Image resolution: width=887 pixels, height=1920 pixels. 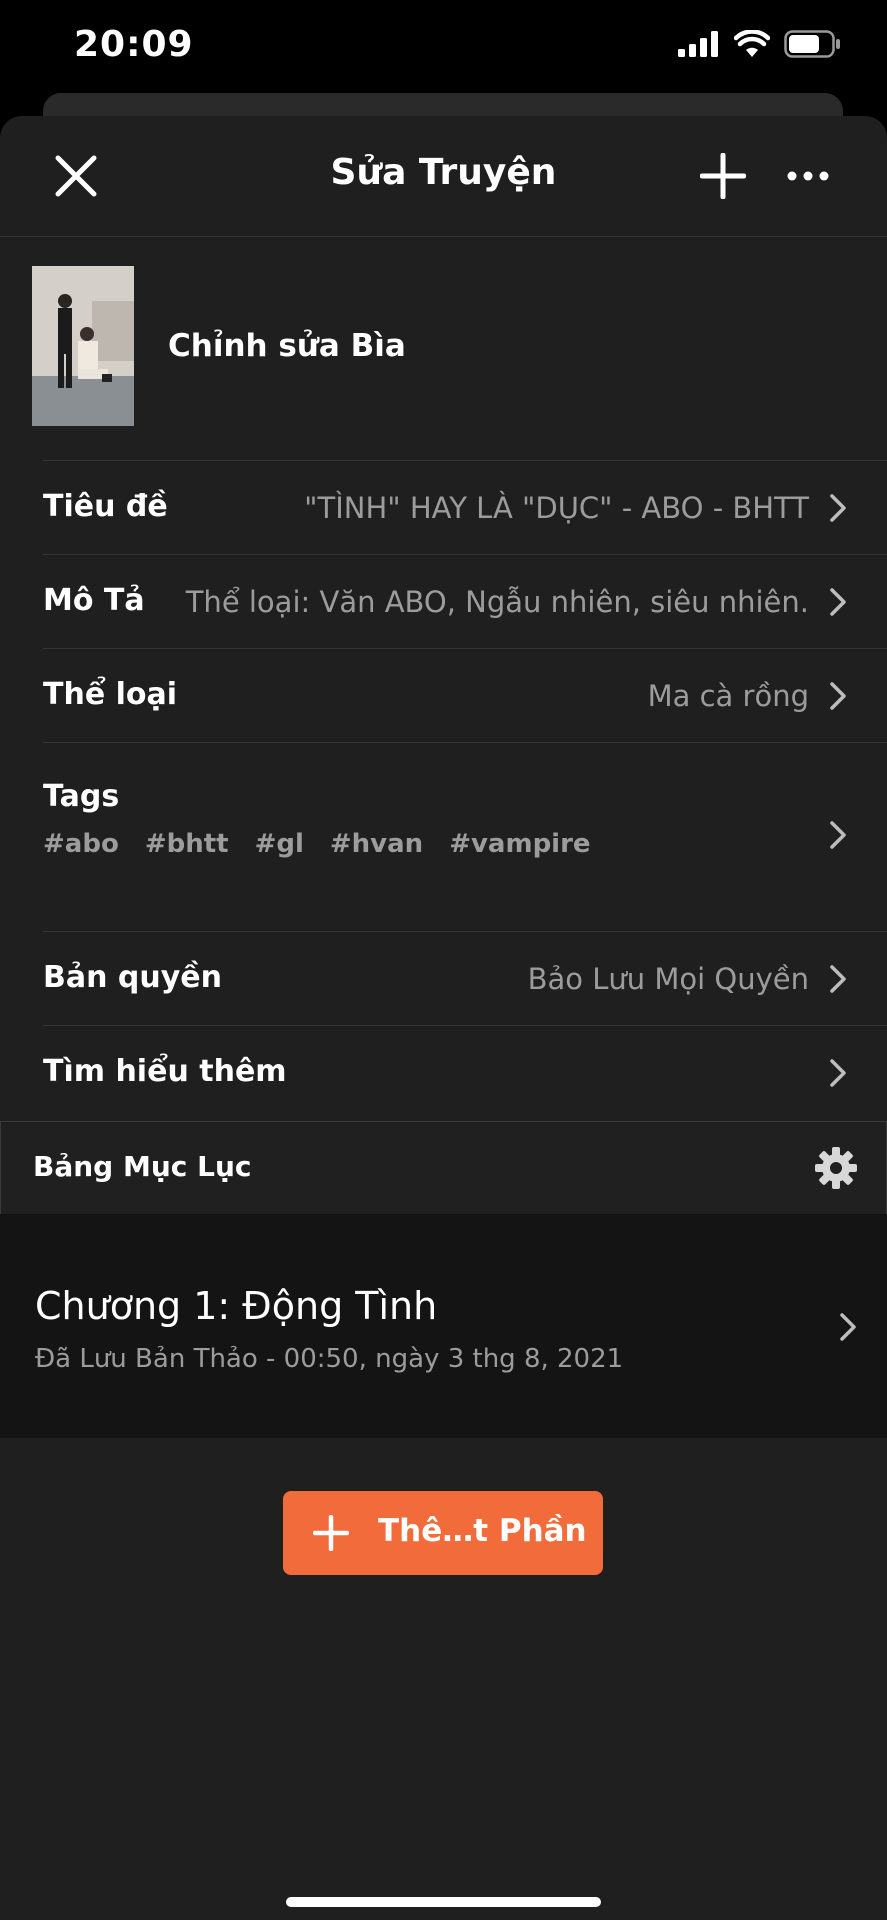 I want to click on title-row: Tiêu đề "TÌNH" HAY LÀ "DỤC" - ABO - BHTT, so click(x=465, y=507).